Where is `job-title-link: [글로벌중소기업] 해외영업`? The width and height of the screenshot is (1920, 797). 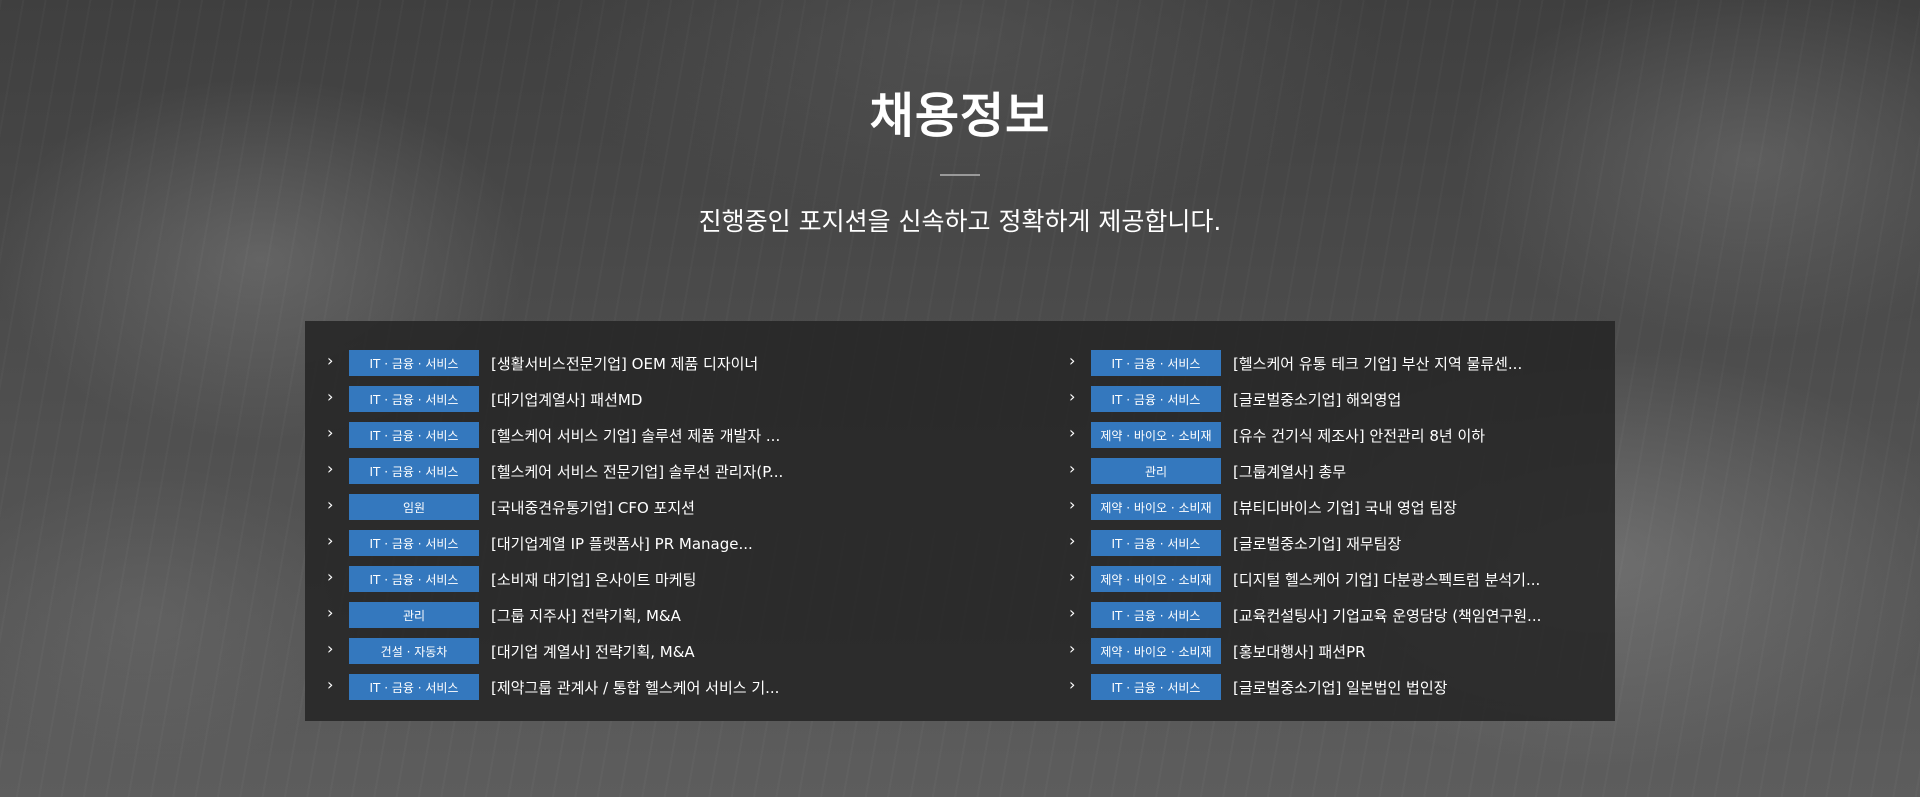
job-title-link: [글로벌중소기업] 해외영업 is located at coordinates (1317, 399).